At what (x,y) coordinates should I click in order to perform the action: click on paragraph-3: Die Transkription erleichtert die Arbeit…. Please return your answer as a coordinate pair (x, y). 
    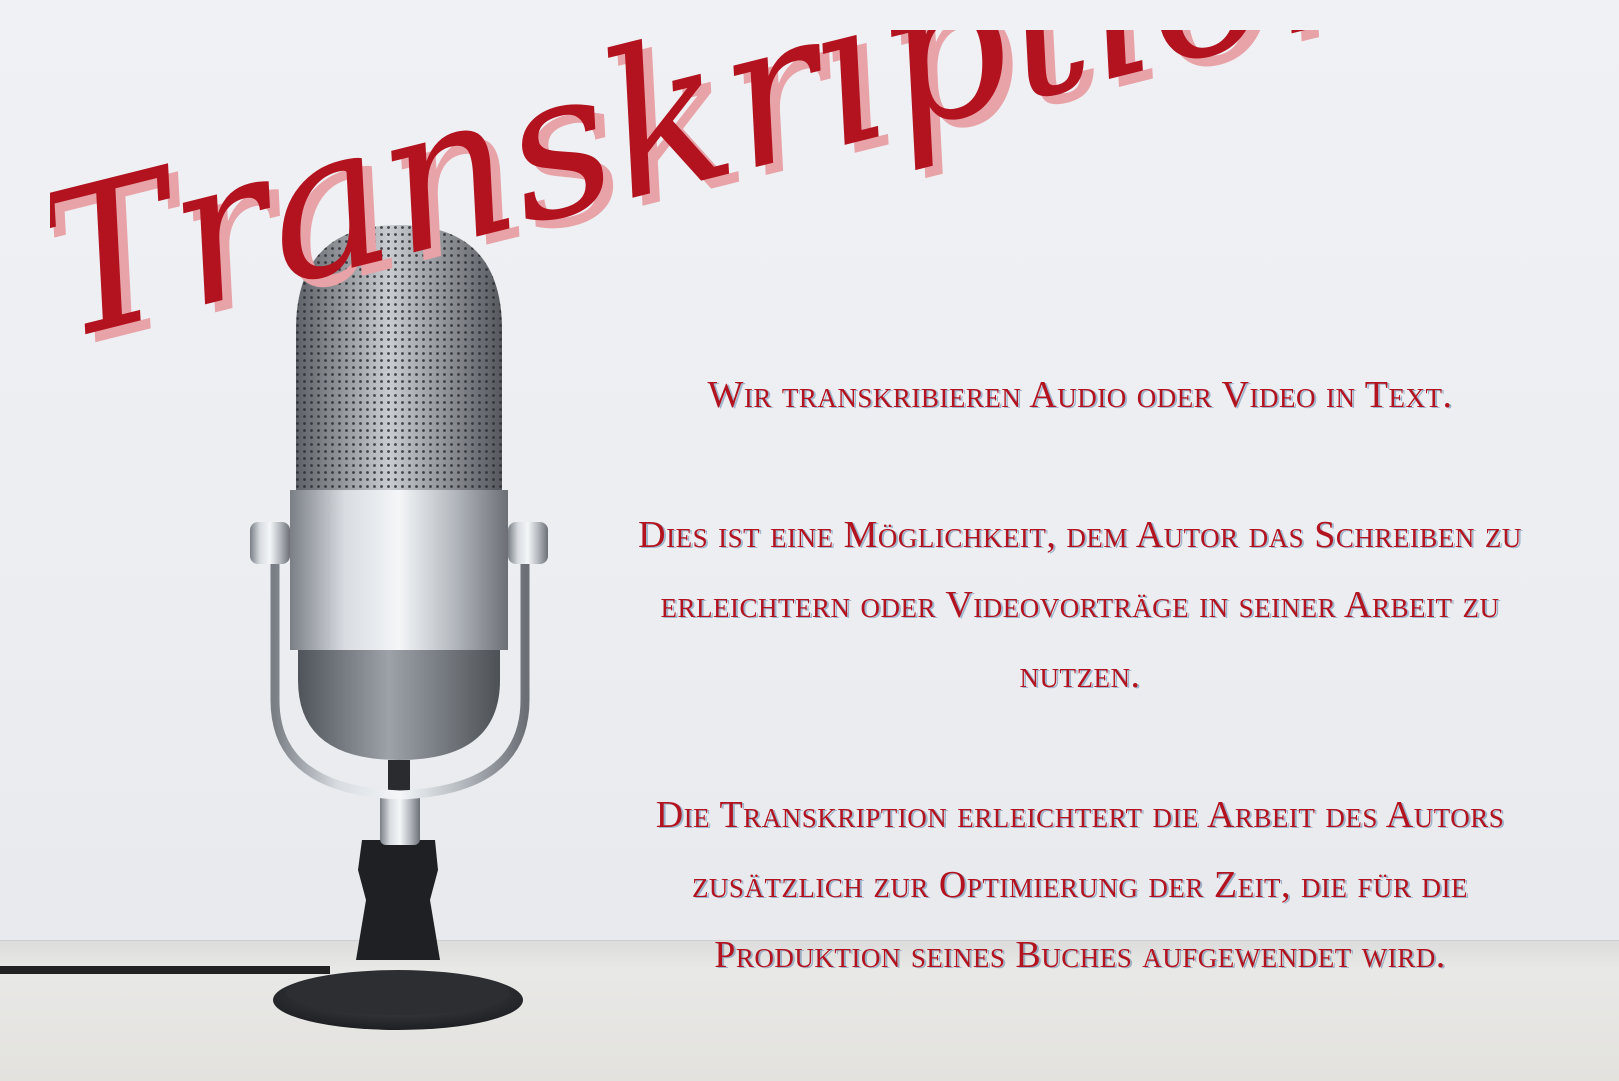
    Looking at the image, I should click on (1080, 885).